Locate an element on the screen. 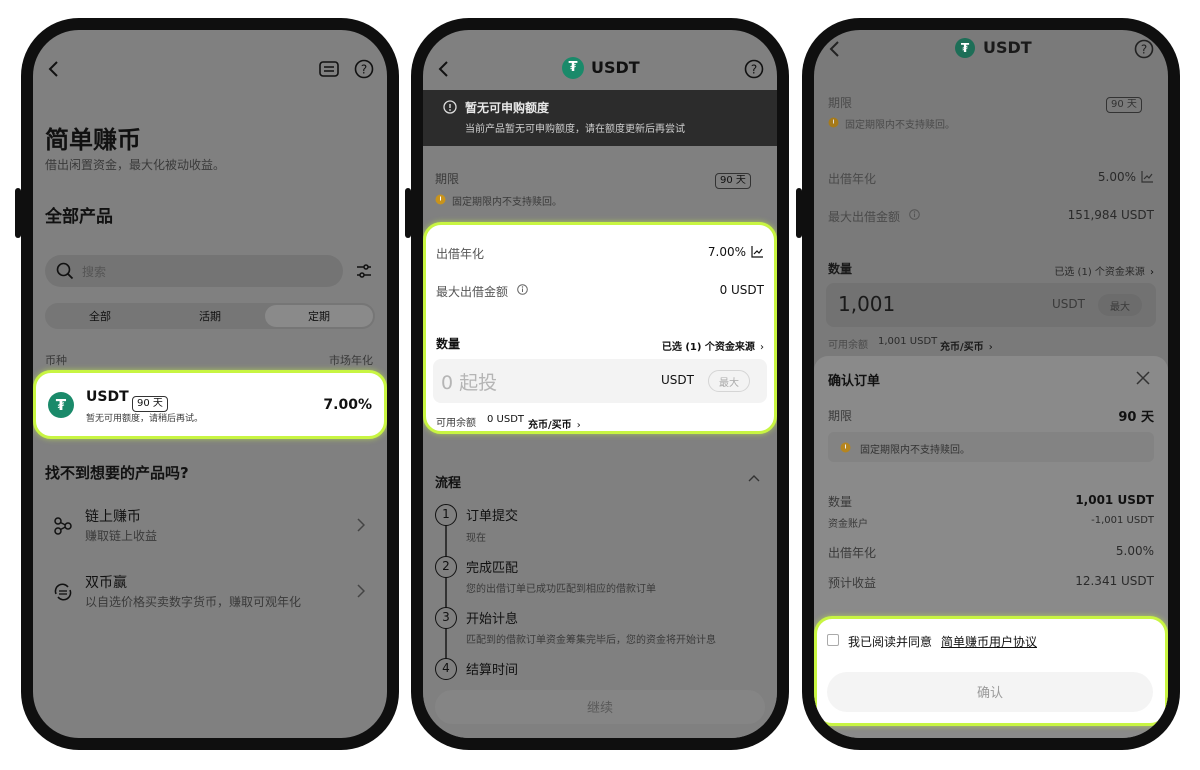 Image resolution: width=1200 pixels, height=770 pixels. balance-value: 0 USDT is located at coordinates (506, 419).